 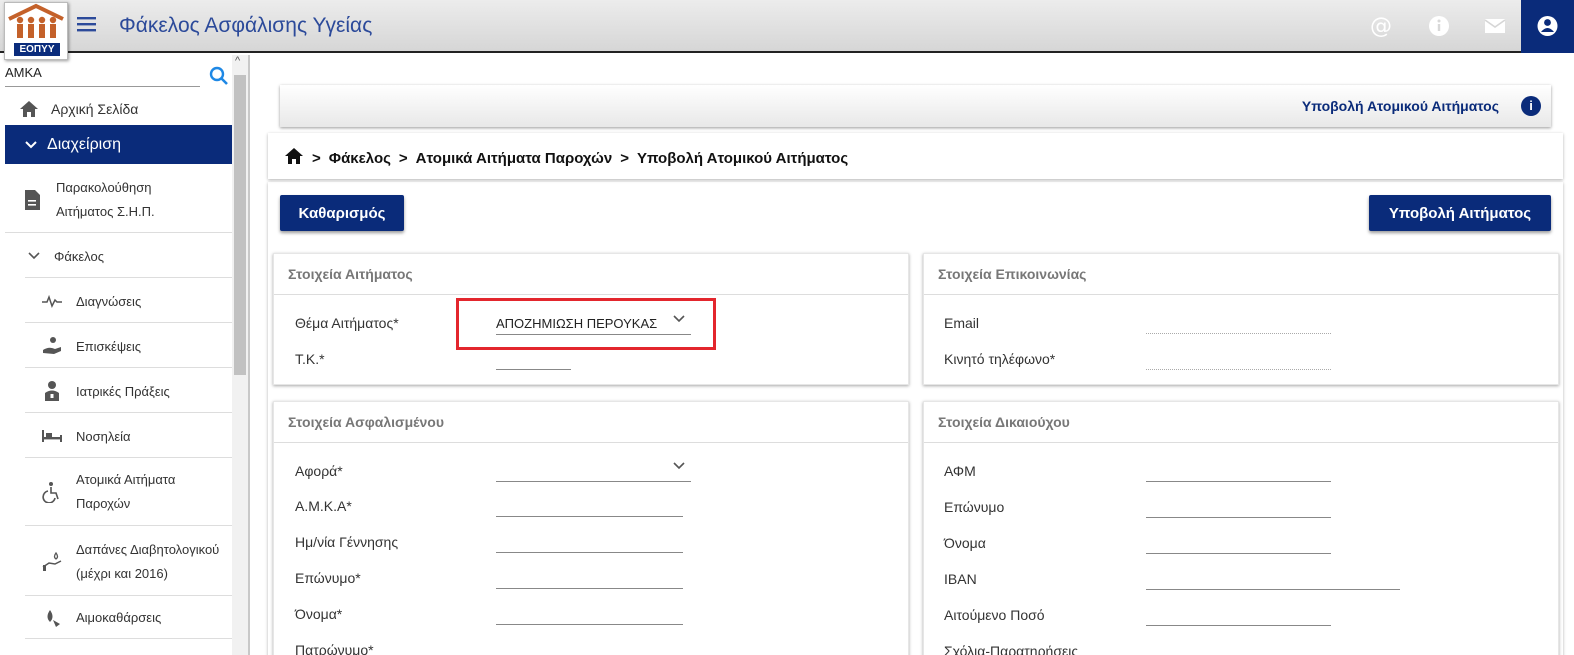 What do you see at coordinates (84, 144) in the screenshot?
I see `sidebar-item-label: Διαχείριση` at bounding box center [84, 144].